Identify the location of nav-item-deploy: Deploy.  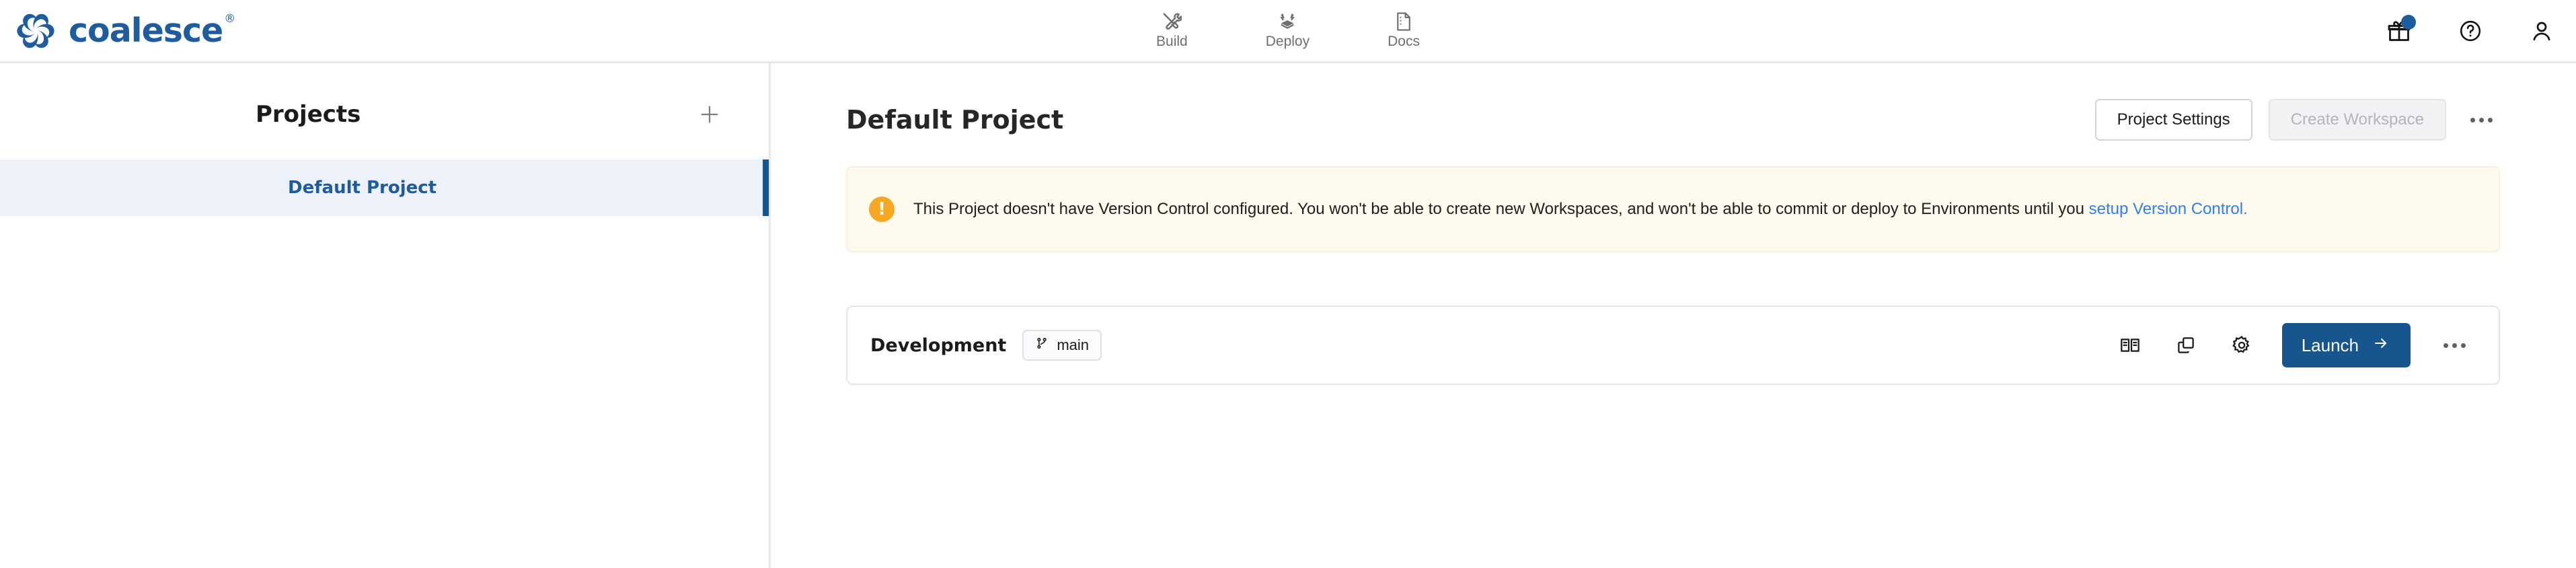
(1288, 30).